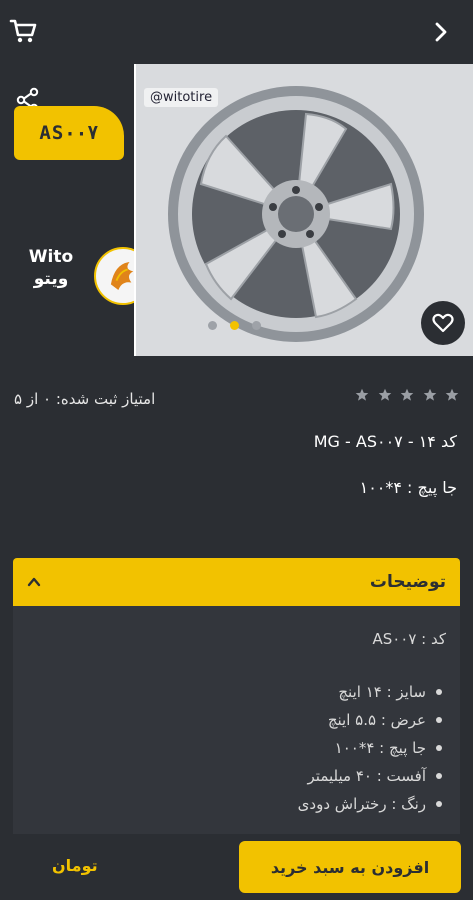 The height and width of the screenshot is (900, 473). Describe the element at coordinates (76, 210) in the screenshot. I see `brand-panel: AS۰۰۷ Wito ویتو` at that location.